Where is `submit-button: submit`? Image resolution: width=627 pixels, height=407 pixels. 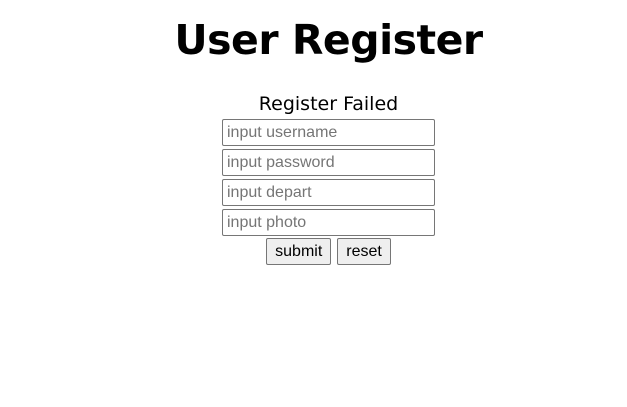
submit-button: submit is located at coordinates (299, 251).